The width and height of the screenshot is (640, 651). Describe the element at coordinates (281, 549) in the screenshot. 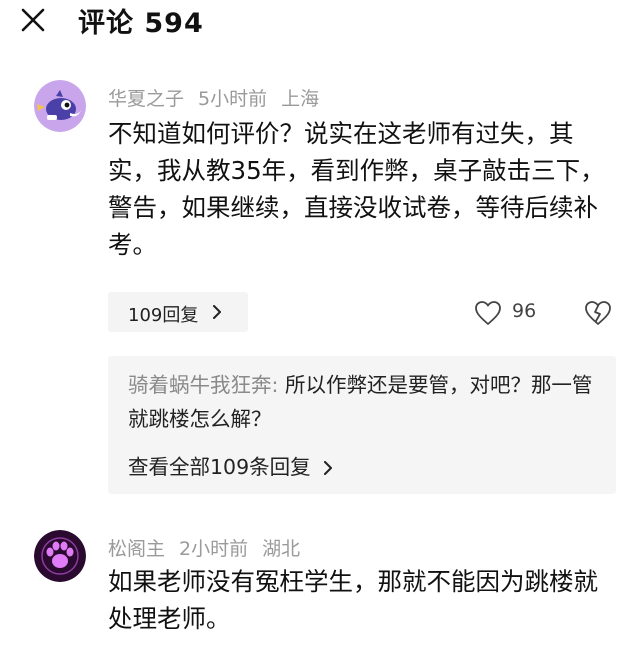

I see `comment-location: 湖北` at that location.